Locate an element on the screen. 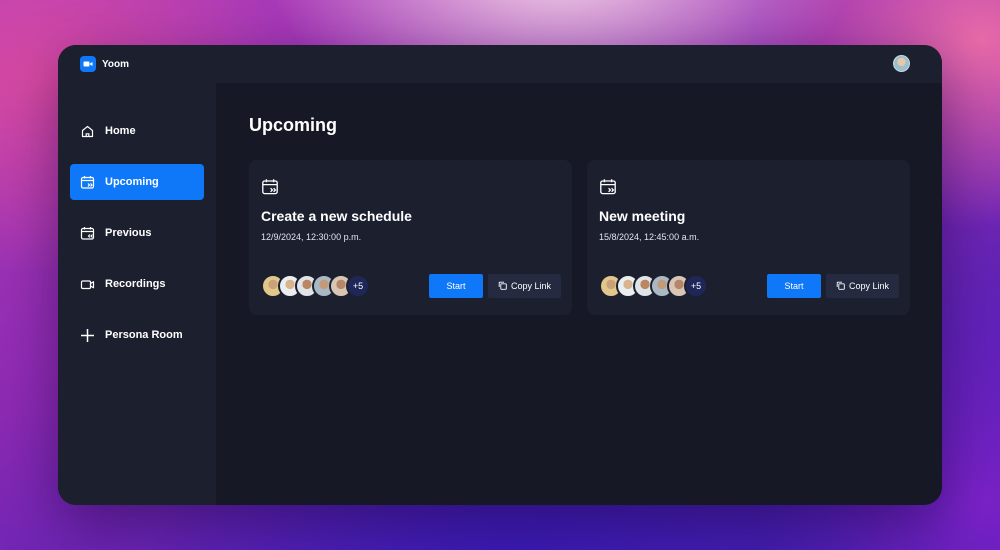 Image resolution: width=1000 pixels, height=550 pixels. meeting-date: 12/9/2024, 12:30:00 p.m. is located at coordinates (311, 237).